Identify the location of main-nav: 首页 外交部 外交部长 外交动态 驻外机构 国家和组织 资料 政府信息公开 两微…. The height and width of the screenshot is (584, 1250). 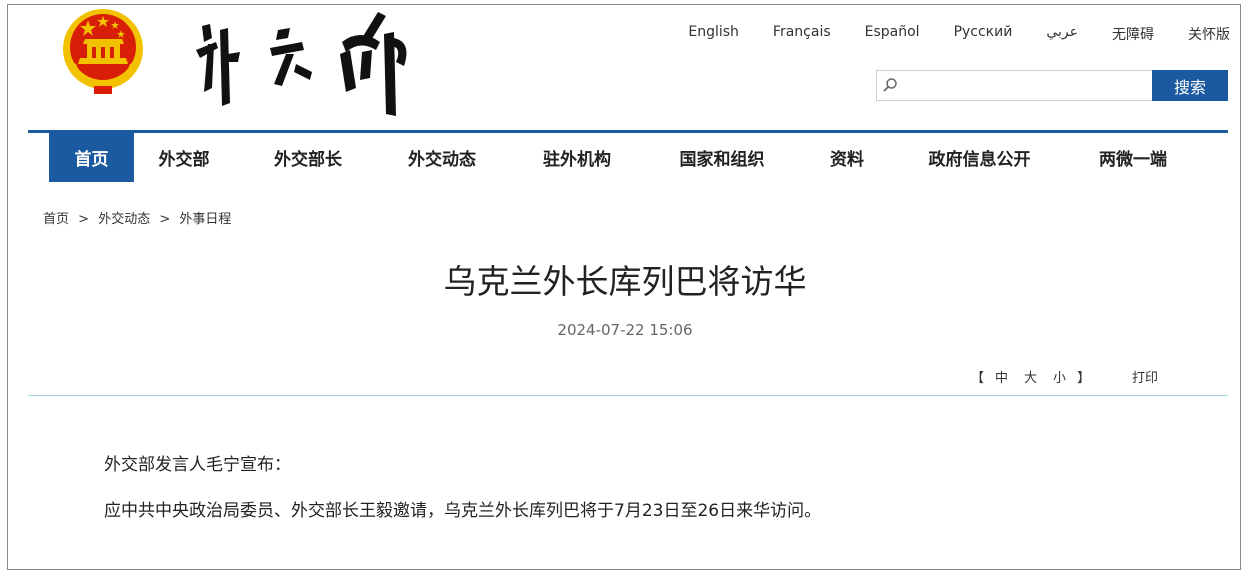
(629, 157).